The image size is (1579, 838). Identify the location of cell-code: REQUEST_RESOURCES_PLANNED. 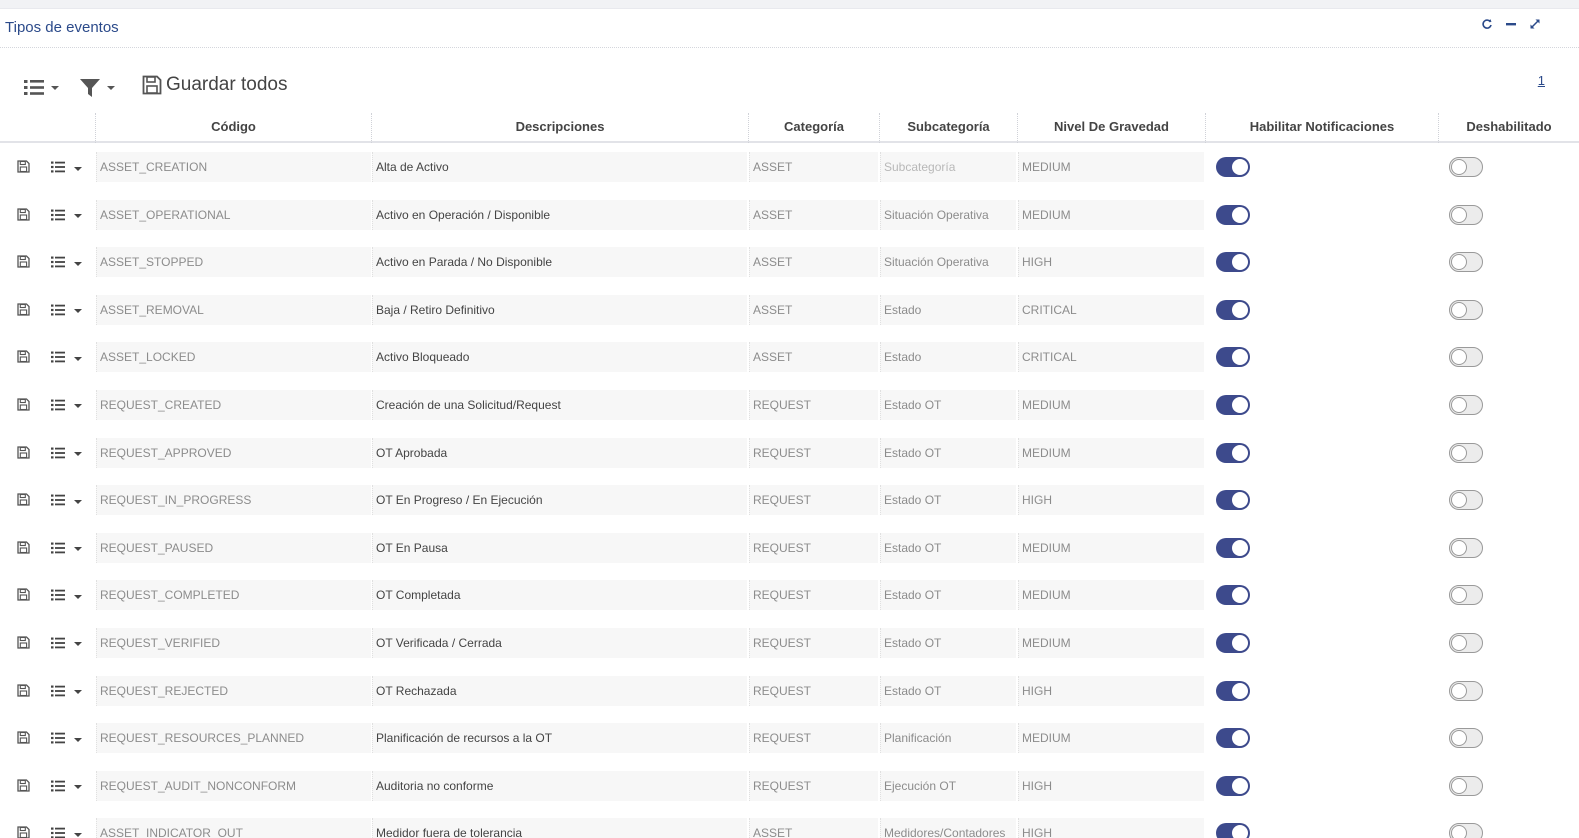
(233, 738).